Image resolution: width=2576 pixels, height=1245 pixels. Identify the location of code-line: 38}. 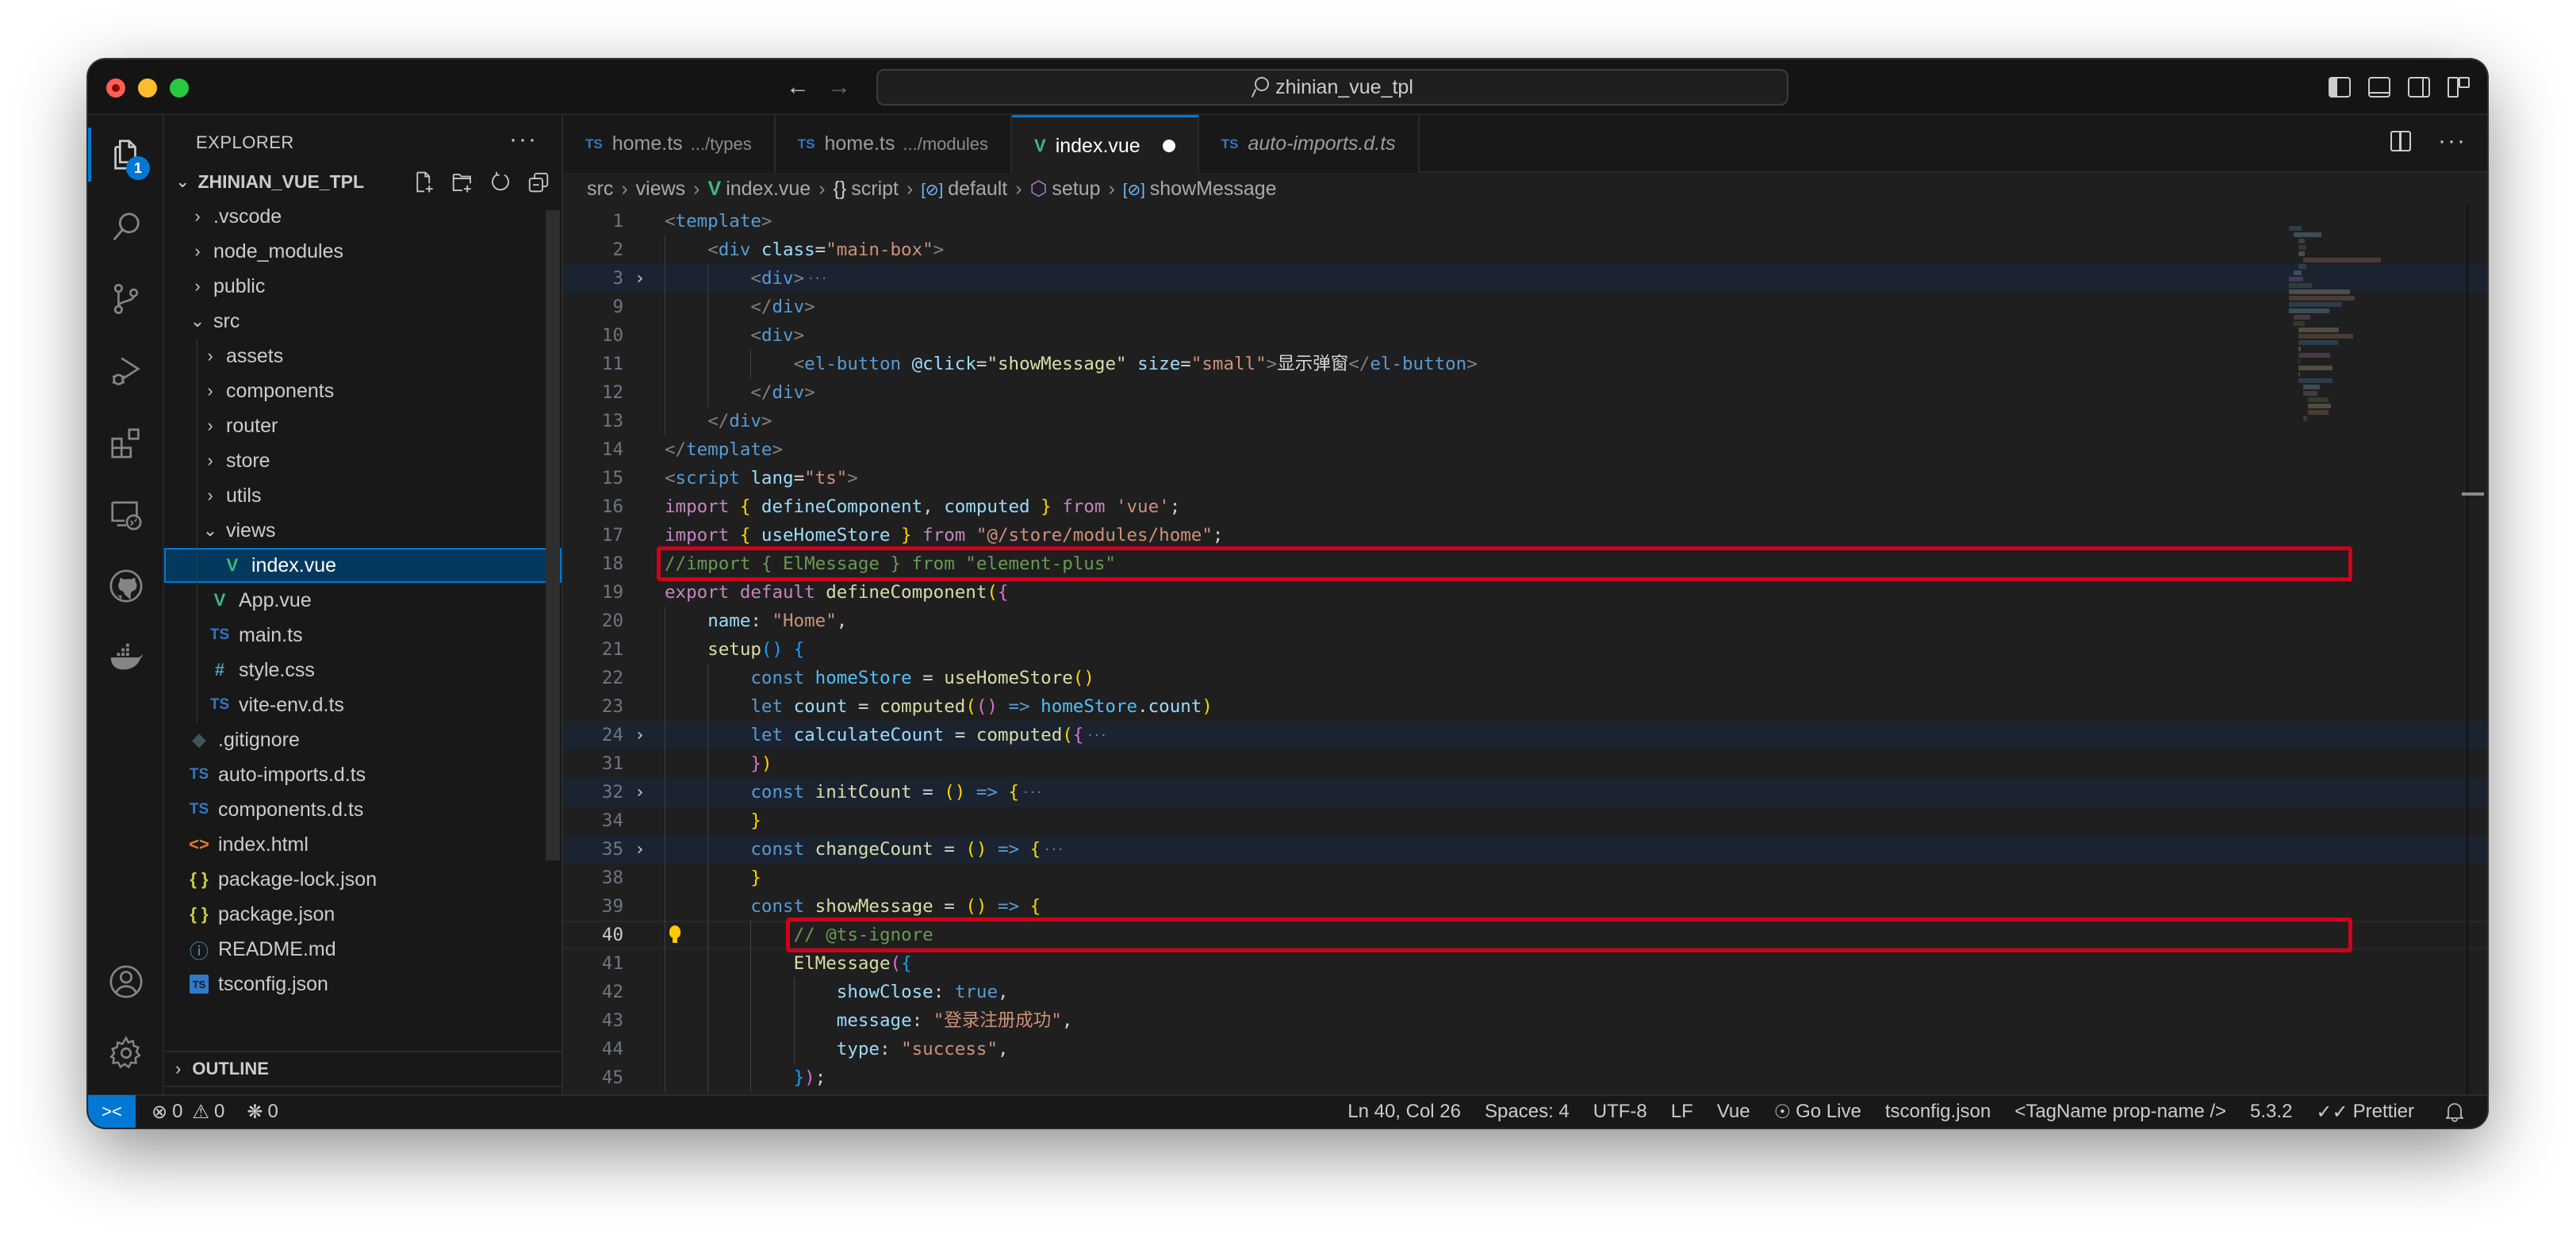
(1525, 878).